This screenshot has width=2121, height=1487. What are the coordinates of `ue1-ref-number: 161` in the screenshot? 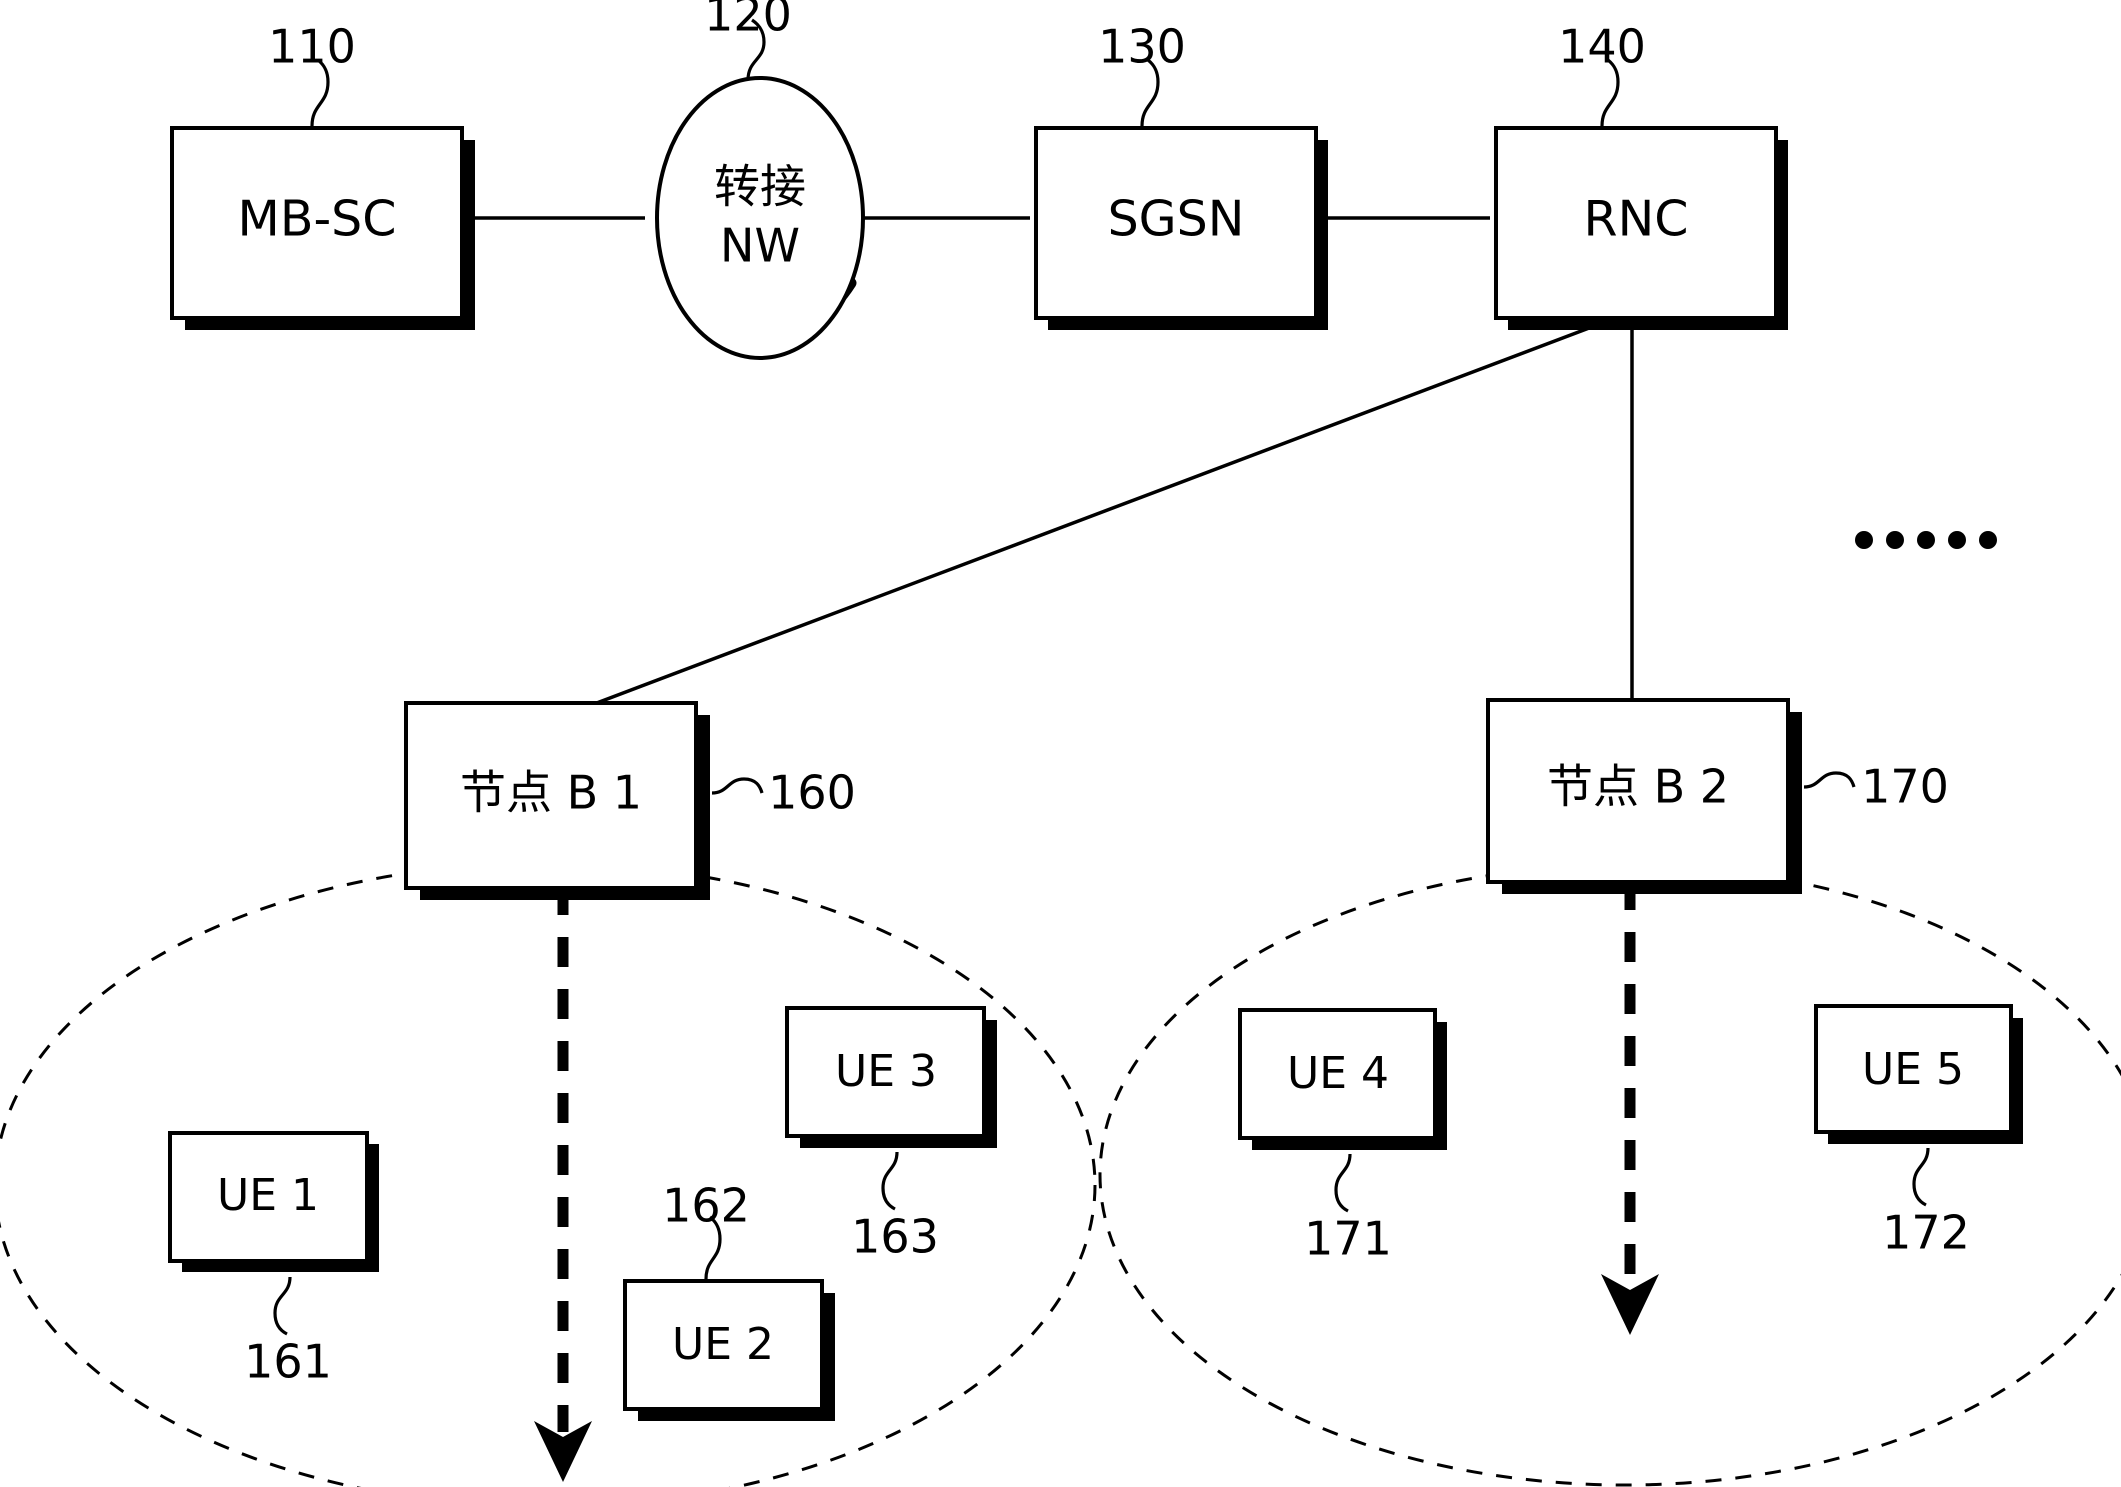 It's located at (288, 1362).